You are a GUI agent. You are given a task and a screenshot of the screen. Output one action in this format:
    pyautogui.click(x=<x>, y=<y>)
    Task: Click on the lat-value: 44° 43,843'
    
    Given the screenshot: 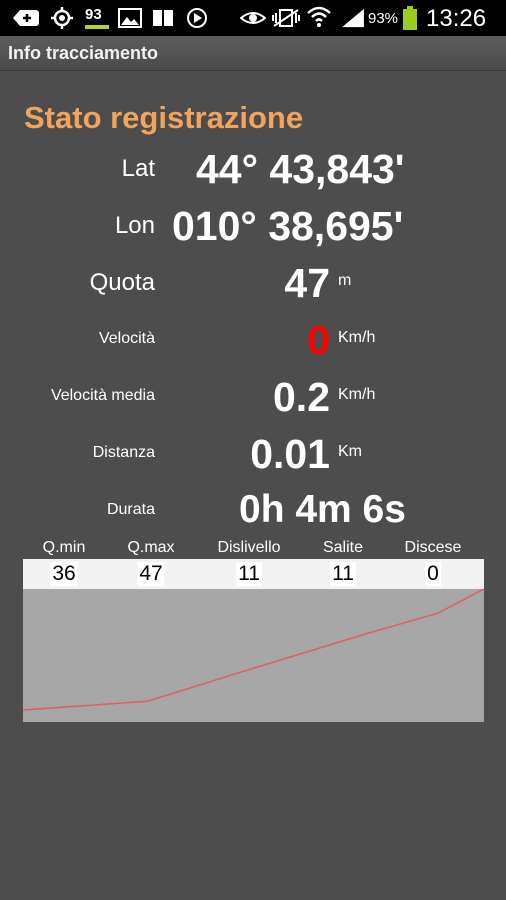 What is the action you would take?
    pyautogui.click(x=300, y=169)
    